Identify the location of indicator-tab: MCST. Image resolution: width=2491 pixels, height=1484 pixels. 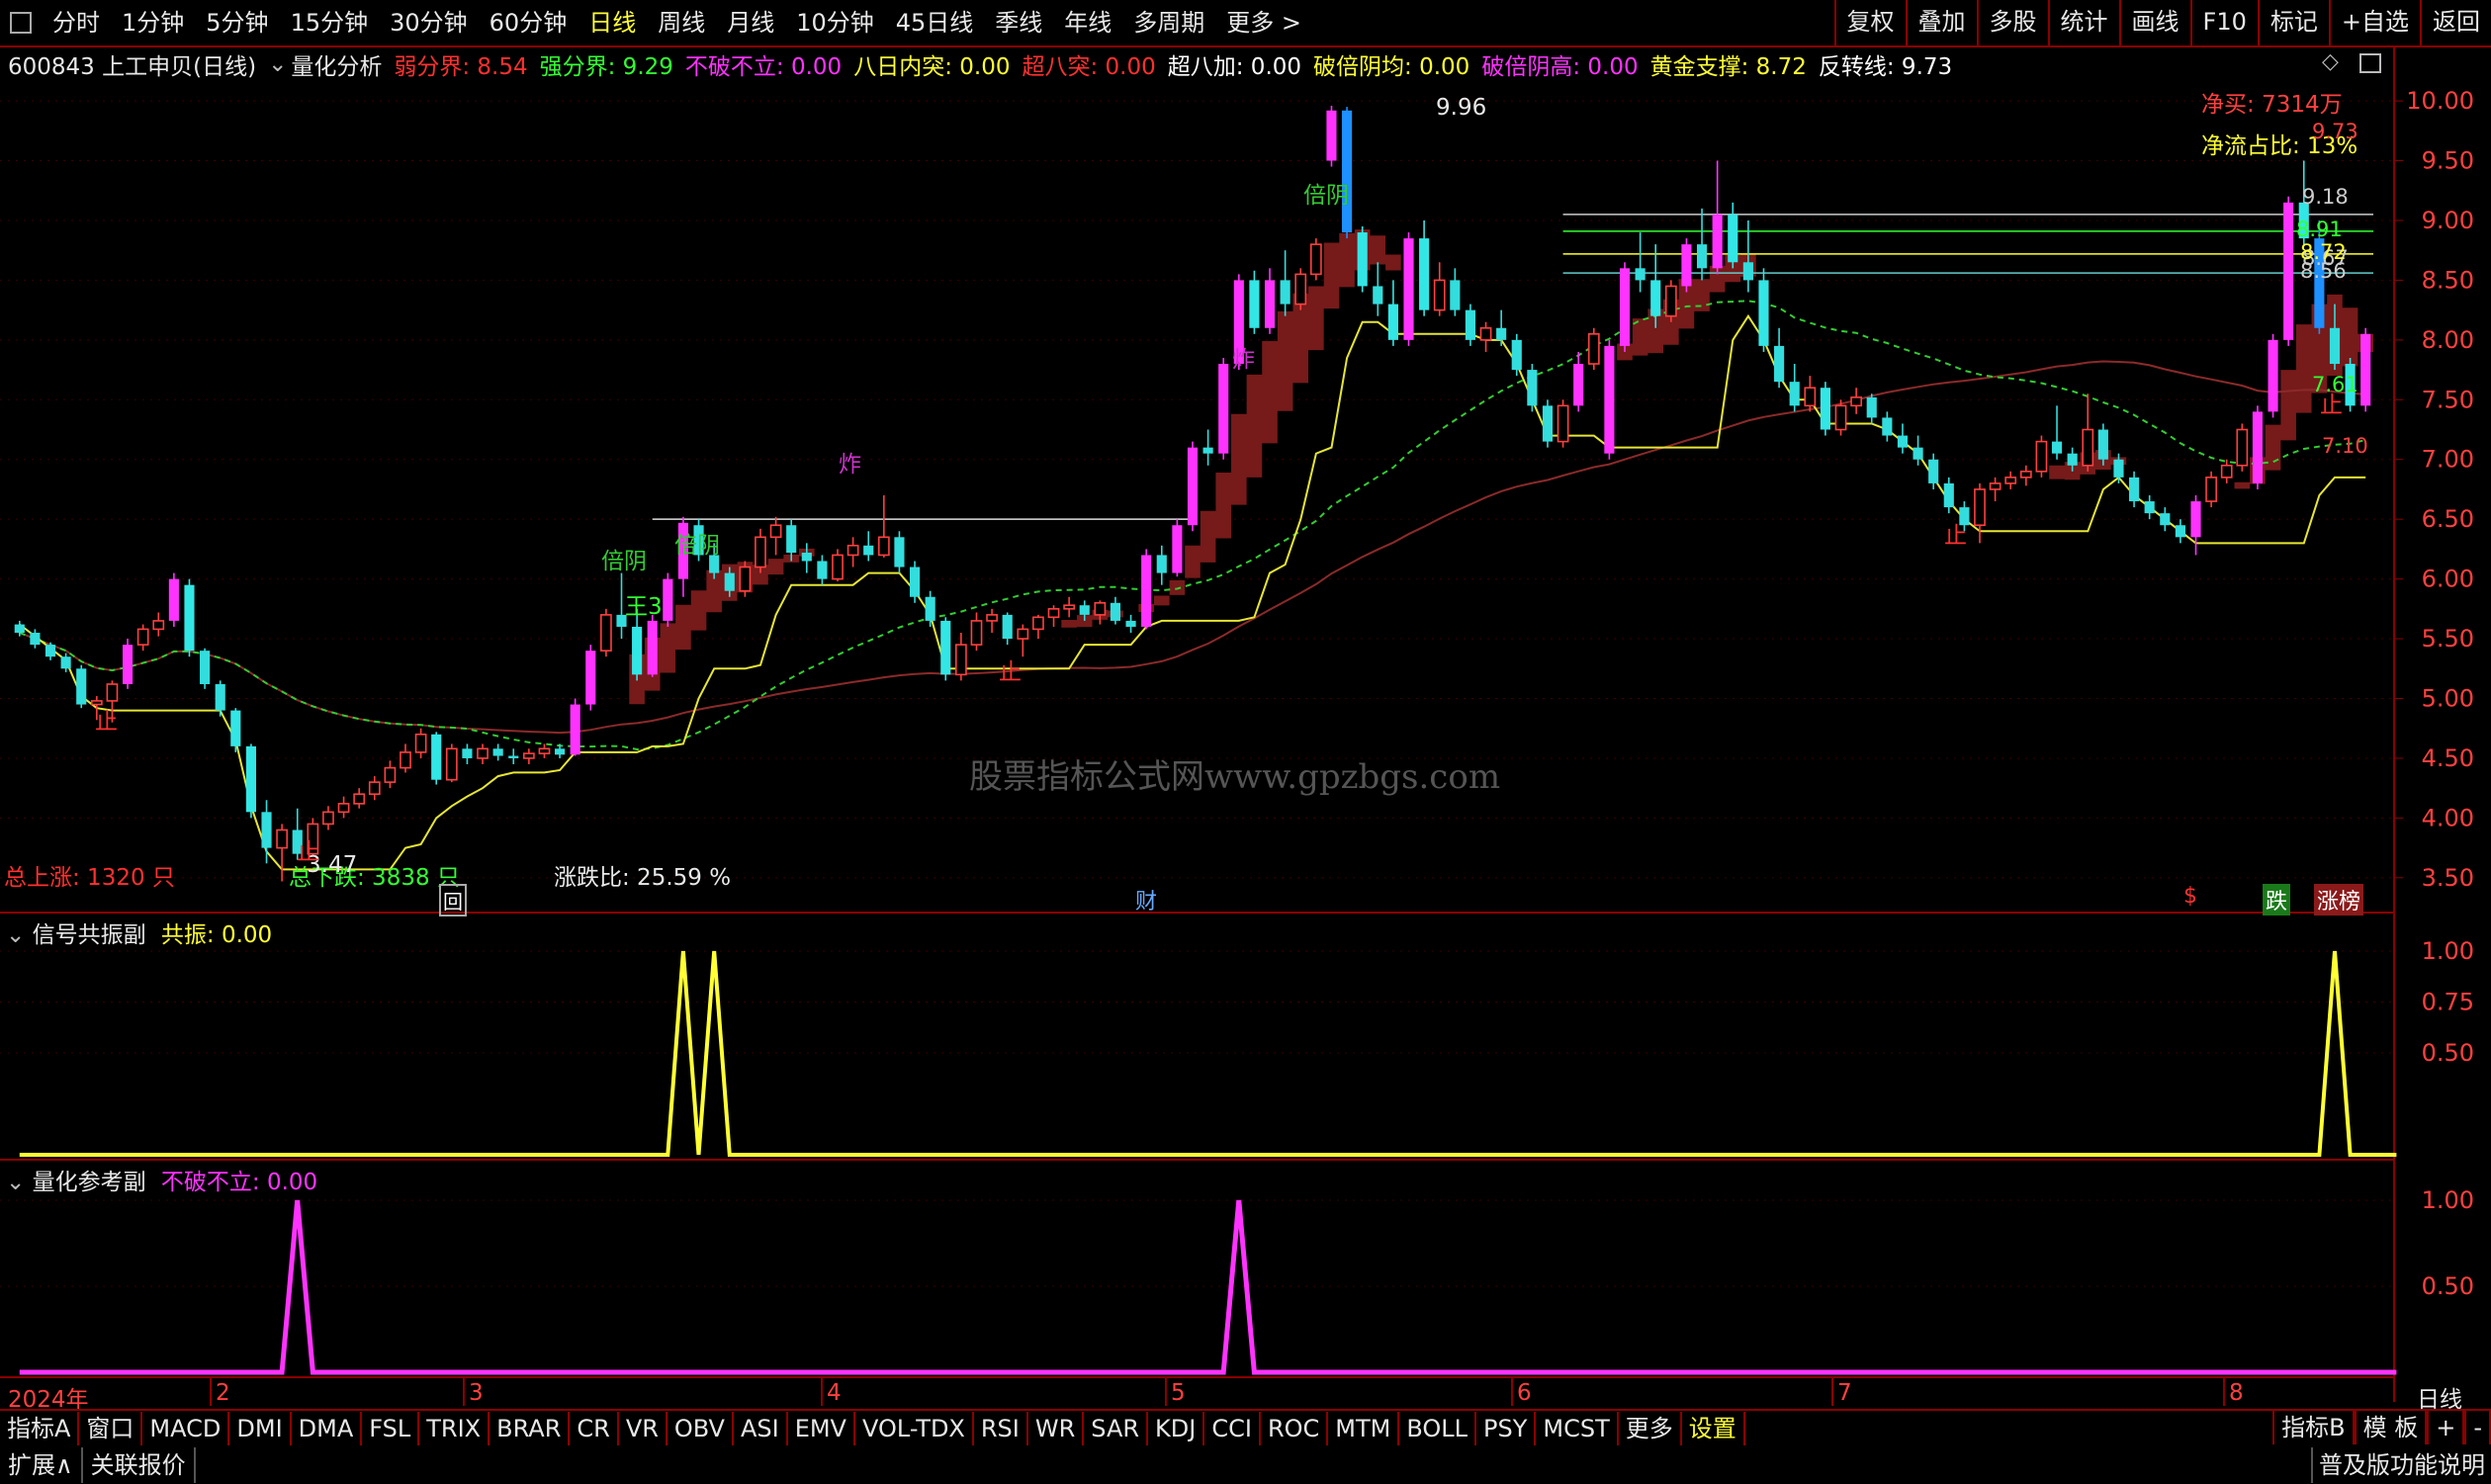
(1577, 1428).